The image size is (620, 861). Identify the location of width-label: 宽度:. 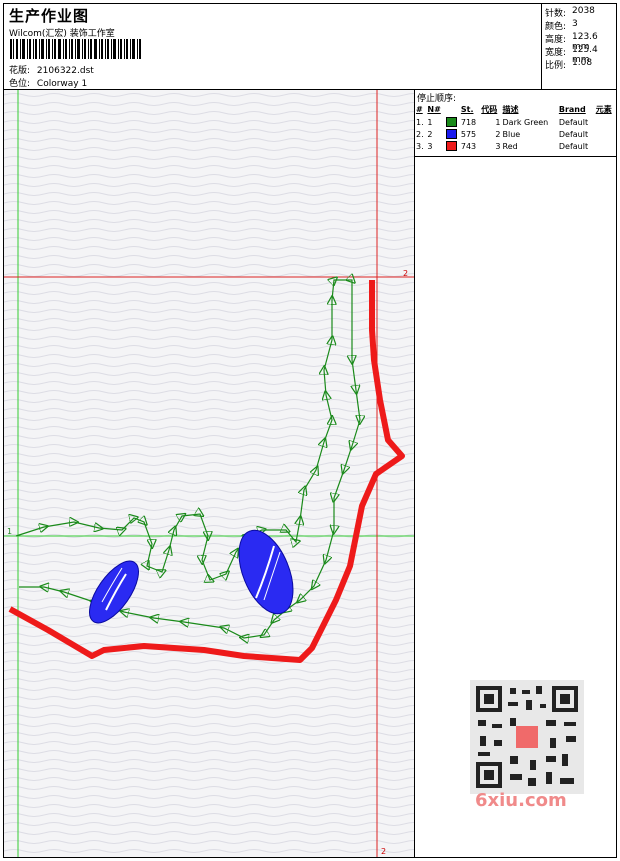
(556, 53).